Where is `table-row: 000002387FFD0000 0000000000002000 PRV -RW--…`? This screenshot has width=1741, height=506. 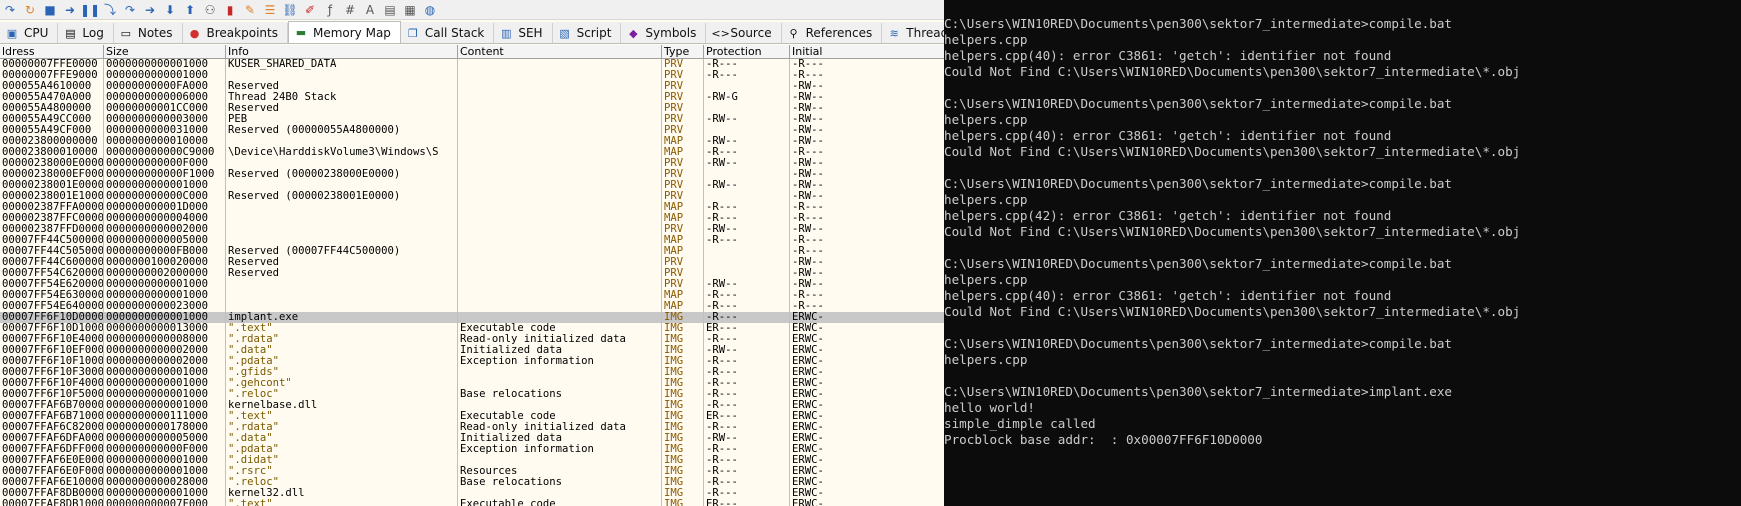
table-row: 000002387FFD0000 0000000000002000 PRV -RW--… is located at coordinates (472, 229).